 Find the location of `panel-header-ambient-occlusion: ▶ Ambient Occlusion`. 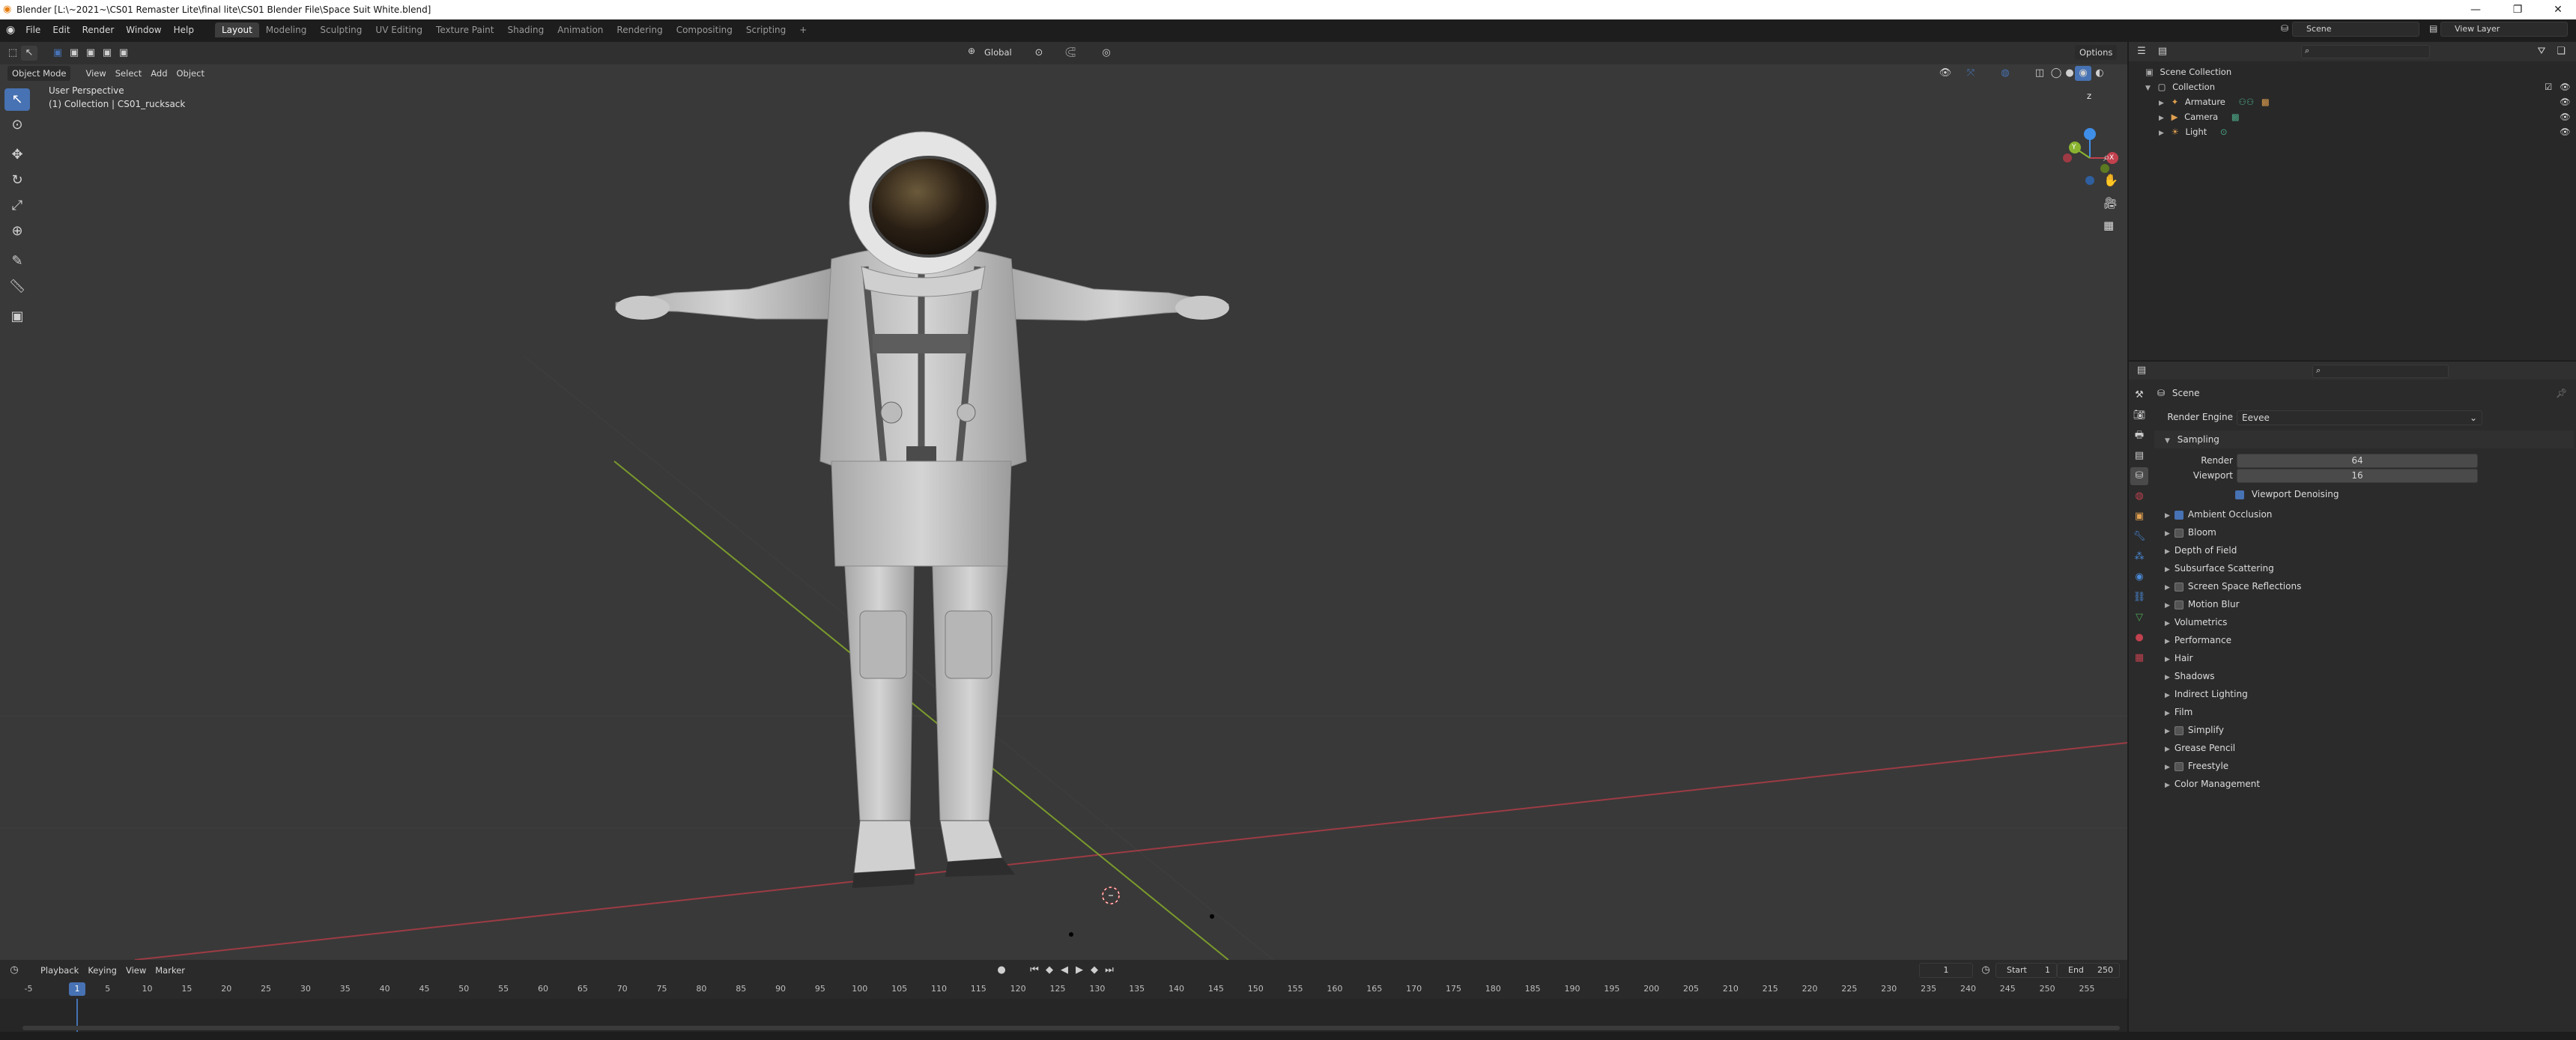

panel-header-ambient-occlusion: ▶ Ambient Occlusion is located at coordinates (2364, 514).